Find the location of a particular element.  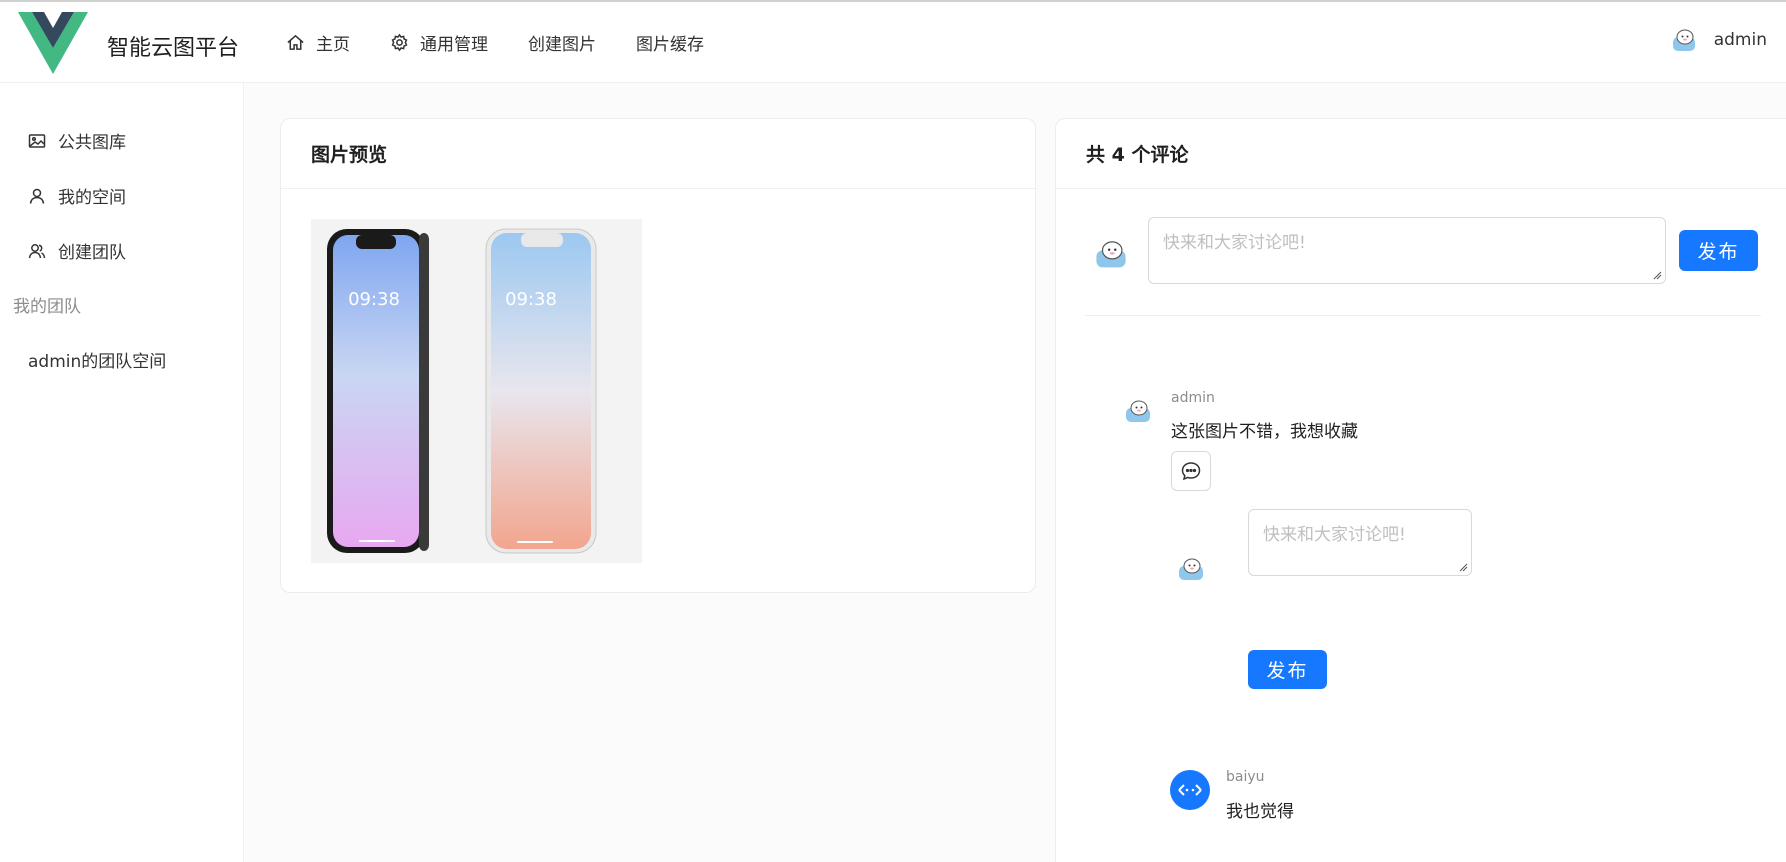

user-menu: admin is located at coordinates (1718, 40).